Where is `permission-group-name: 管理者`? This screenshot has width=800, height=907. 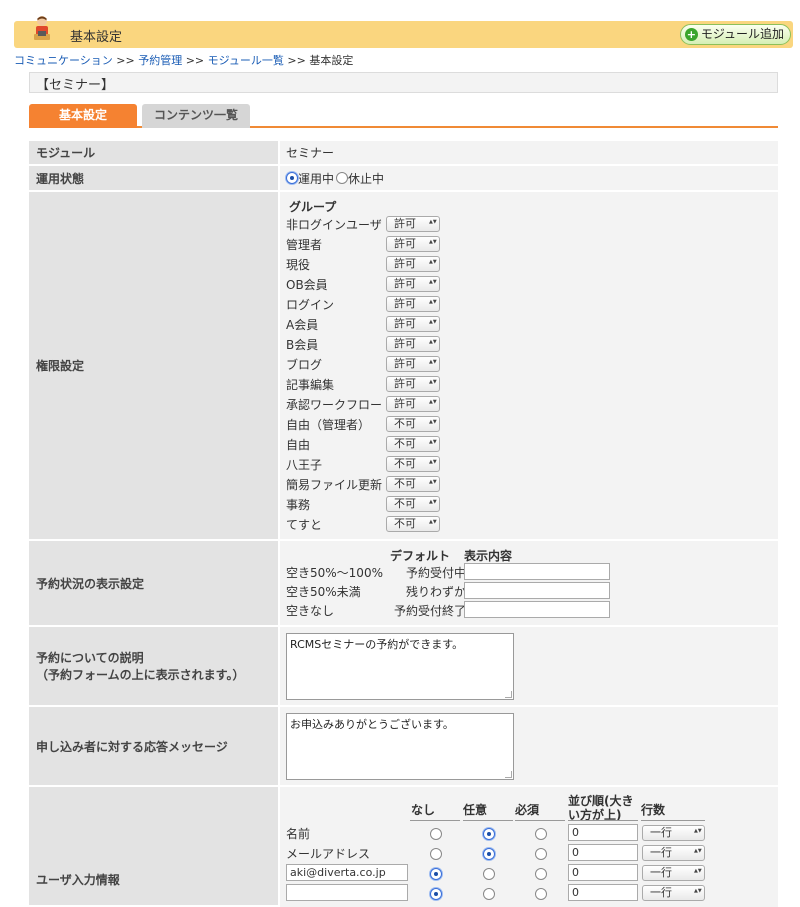
permission-group-name: 管理者 is located at coordinates (304, 245).